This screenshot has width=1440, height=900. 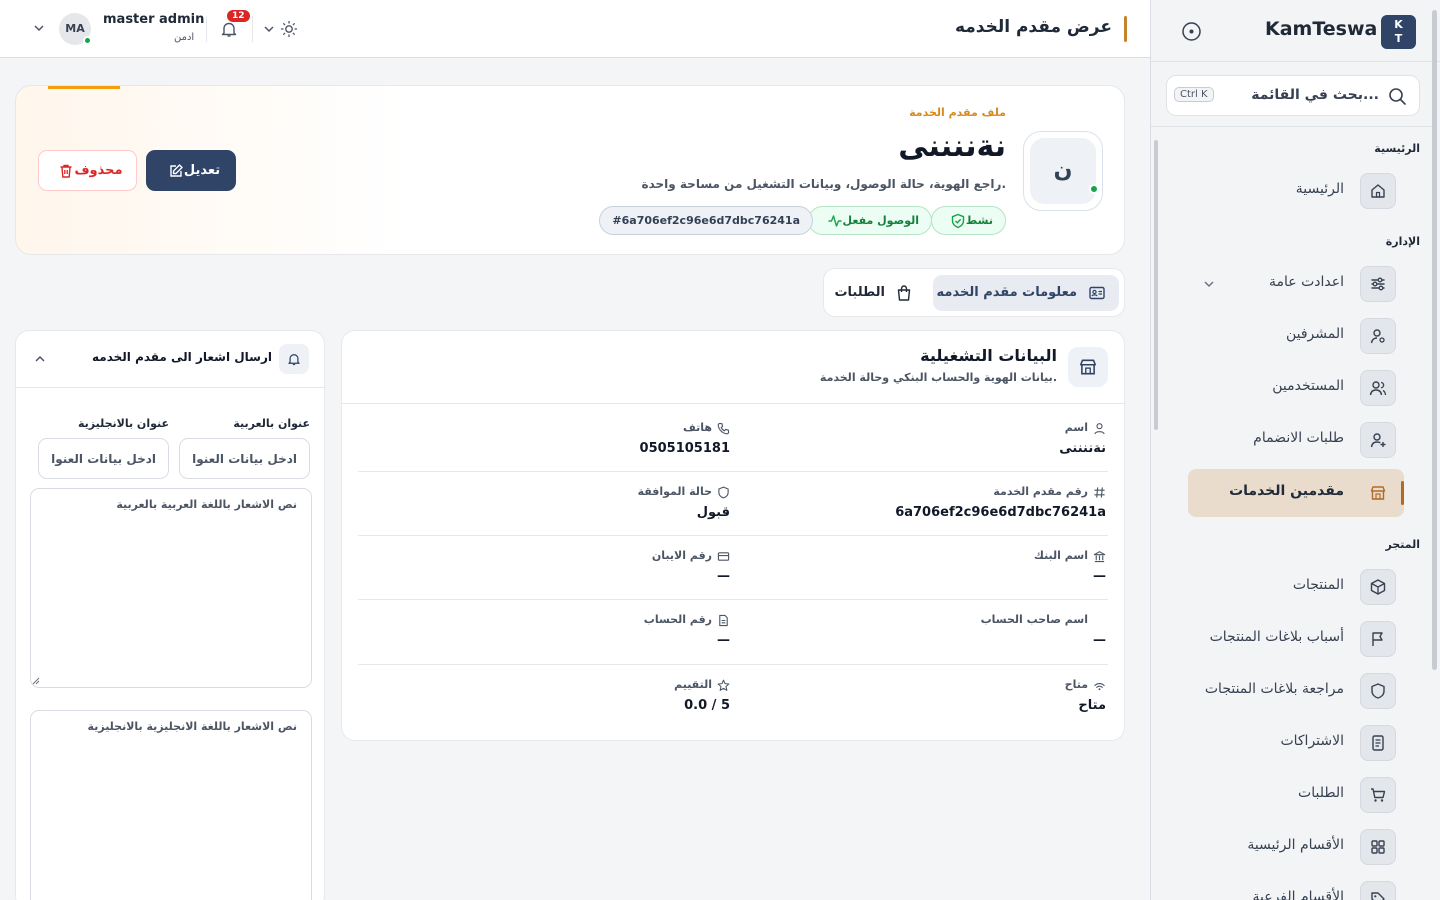 What do you see at coordinates (1293, 95) in the screenshot?
I see `sidebar-search: بحث في القائمة... Ctrl K` at bounding box center [1293, 95].